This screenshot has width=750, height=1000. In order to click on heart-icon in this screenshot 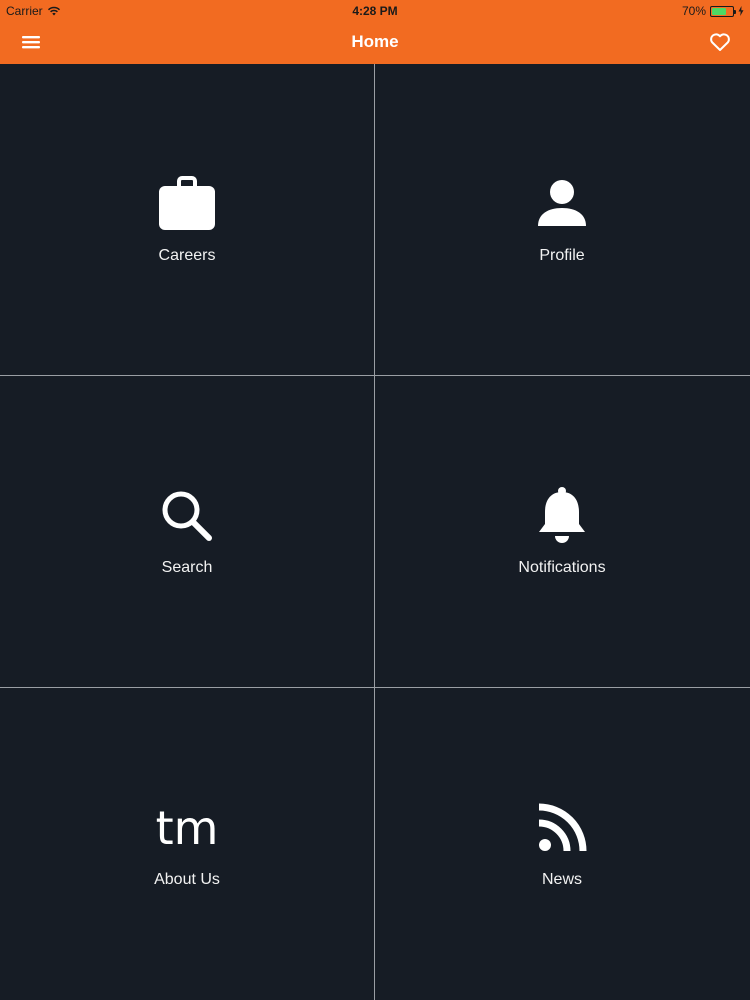, I will do `click(720, 42)`.